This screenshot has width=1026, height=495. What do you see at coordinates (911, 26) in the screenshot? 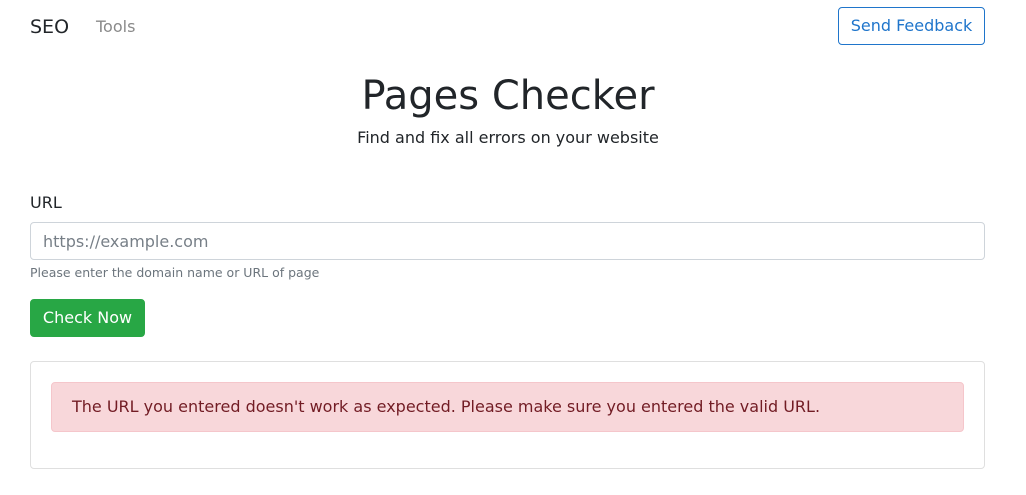
I see `send-feedback-button: Send Feedback` at bounding box center [911, 26].